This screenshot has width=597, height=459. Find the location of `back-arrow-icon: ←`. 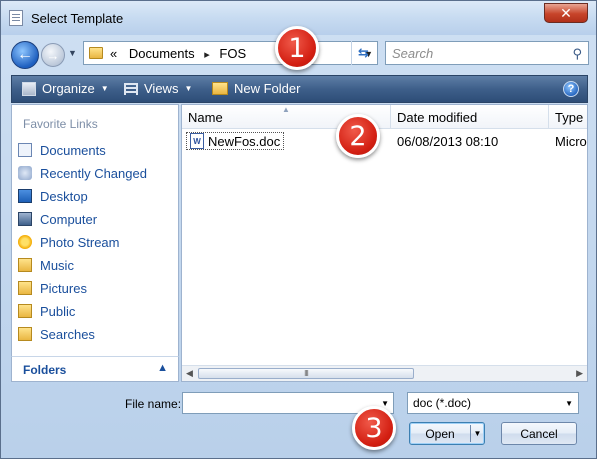

back-arrow-icon: ← is located at coordinates (25, 54).